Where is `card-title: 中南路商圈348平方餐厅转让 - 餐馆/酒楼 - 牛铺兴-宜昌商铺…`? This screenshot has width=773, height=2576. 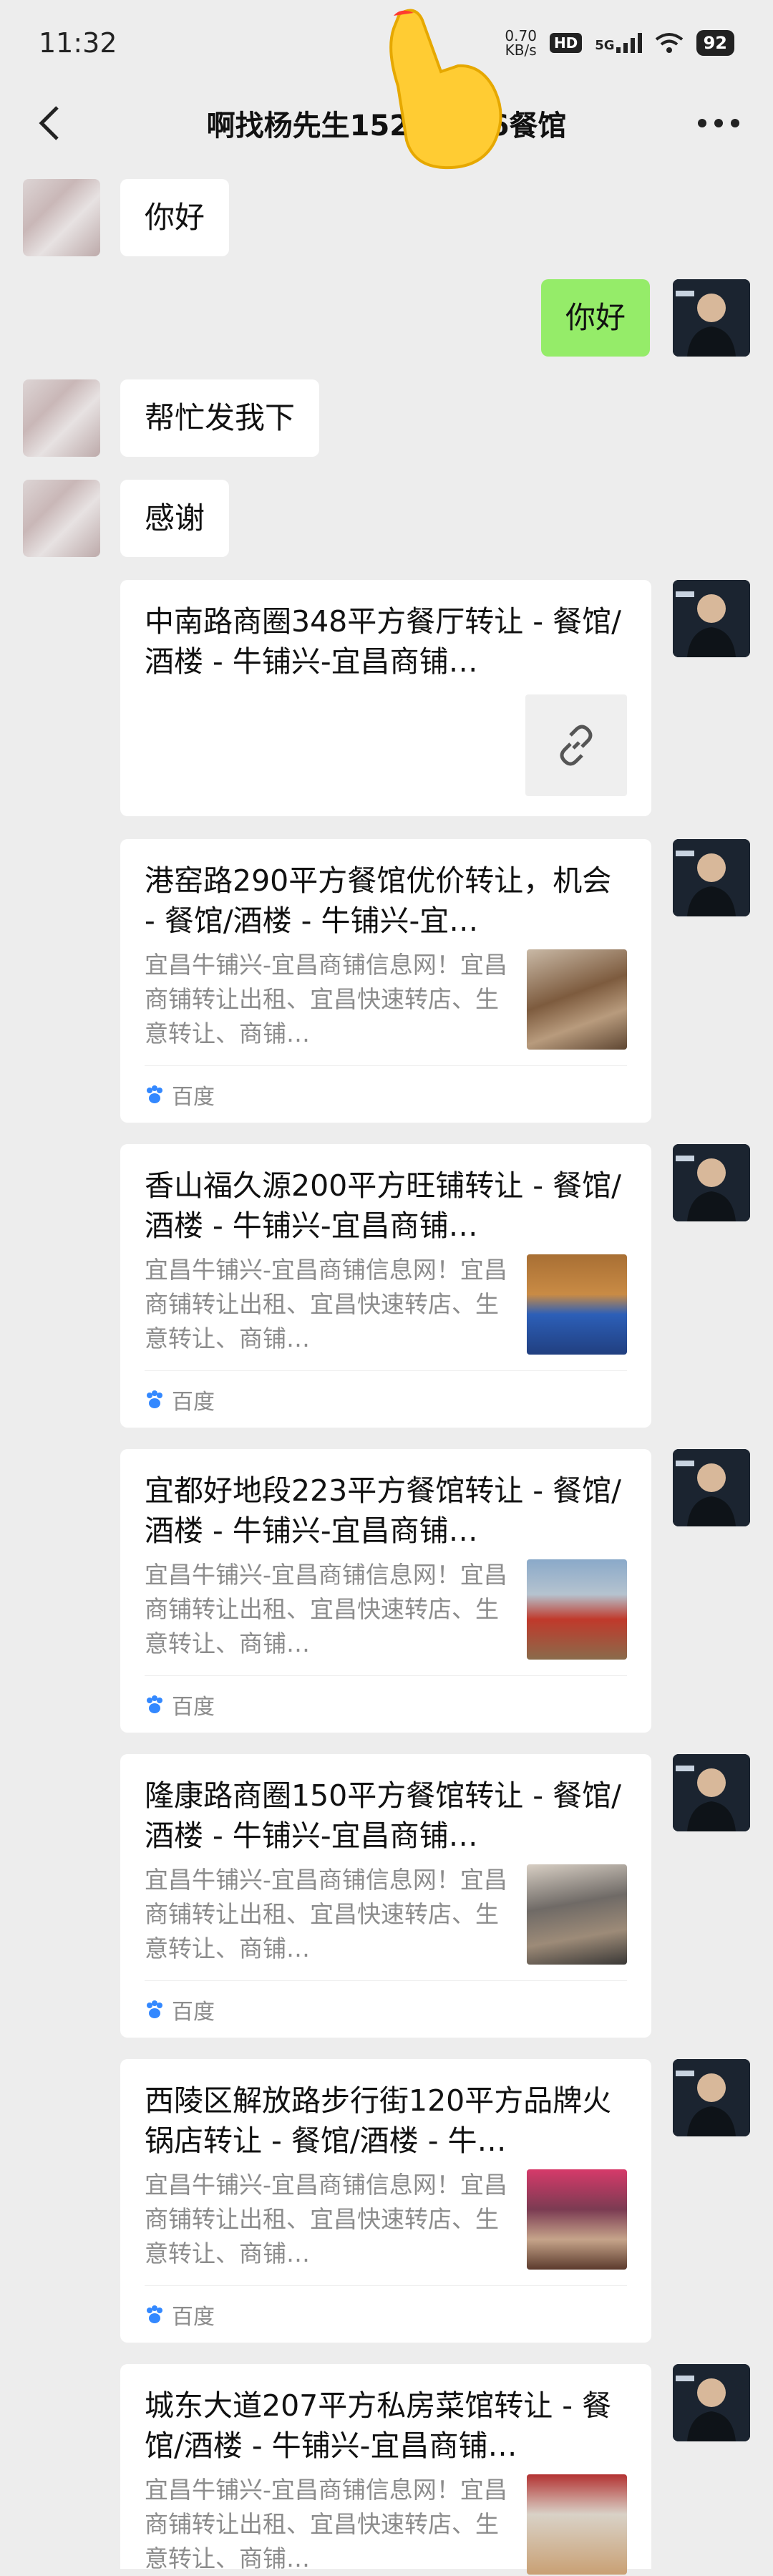
card-title: 中南路商圈348平方餐厅转让 - 餐馆/酒楼 - 牛铺兴-宜昌商铺… is located at coordinates (383, 642).